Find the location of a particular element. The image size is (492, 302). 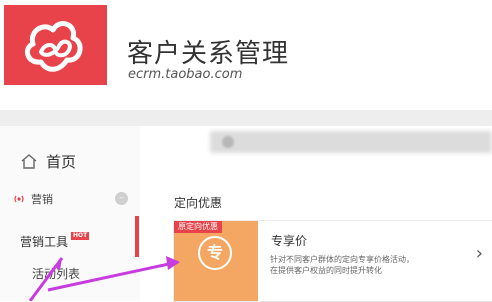

annotation-arrowhead-right is located at coordinates (173, 263).